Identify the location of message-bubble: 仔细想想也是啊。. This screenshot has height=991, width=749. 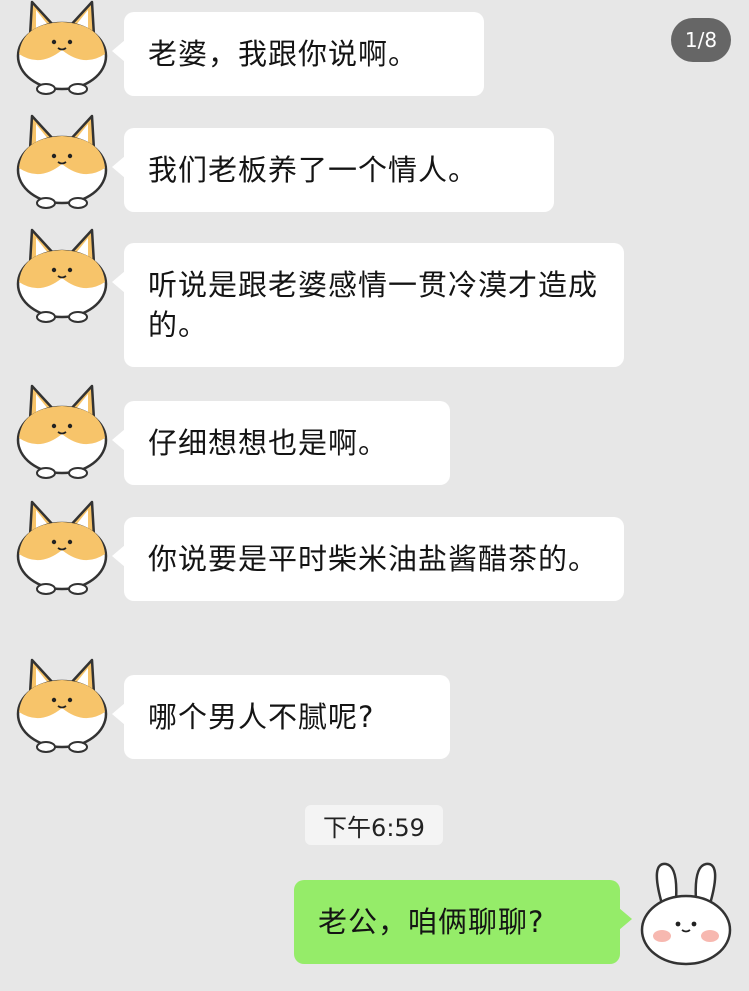
(281, 443).